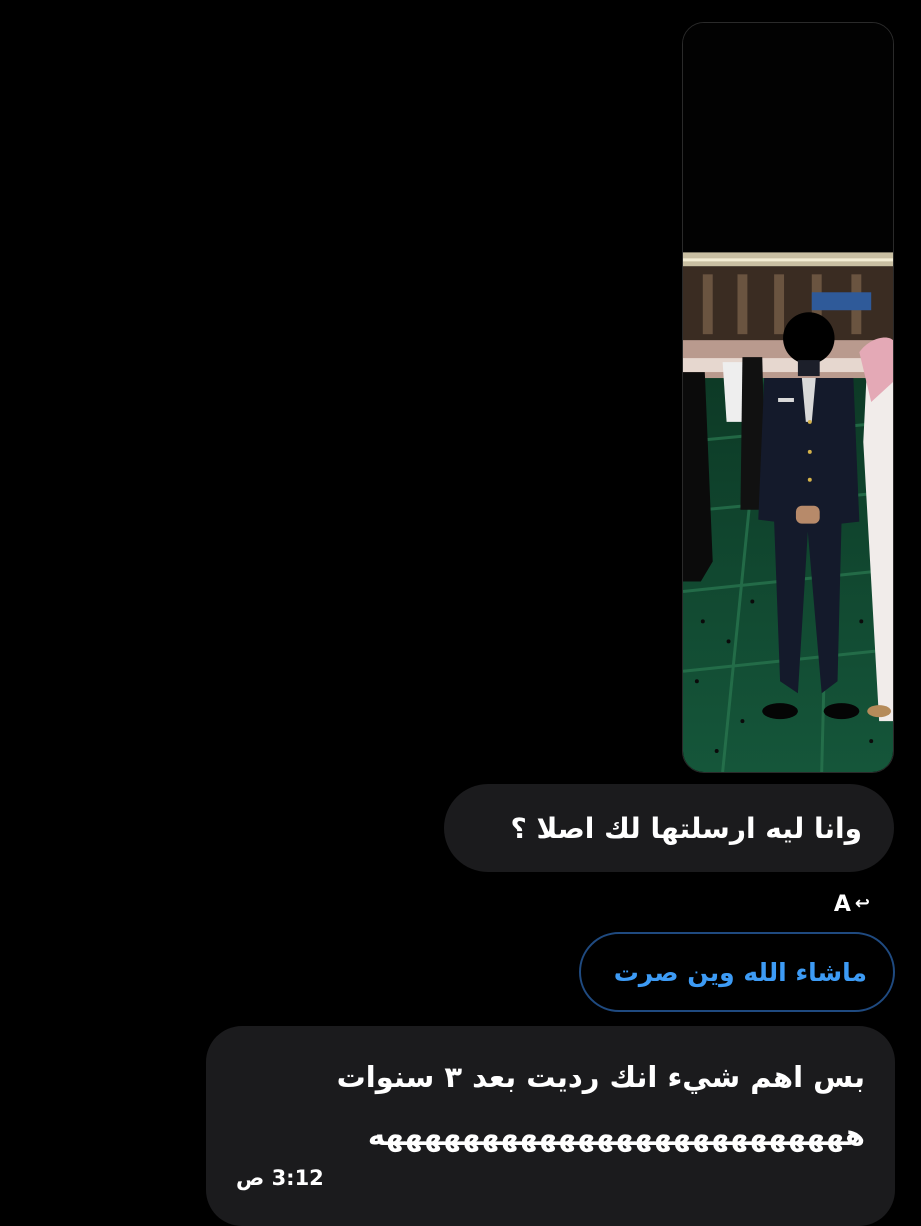 The height and width of the screenshot is (1226, 921). Describe the element at coordinates (862, 903) in the screenshot. I see `reply-arrow-icon: ↩` at that location.